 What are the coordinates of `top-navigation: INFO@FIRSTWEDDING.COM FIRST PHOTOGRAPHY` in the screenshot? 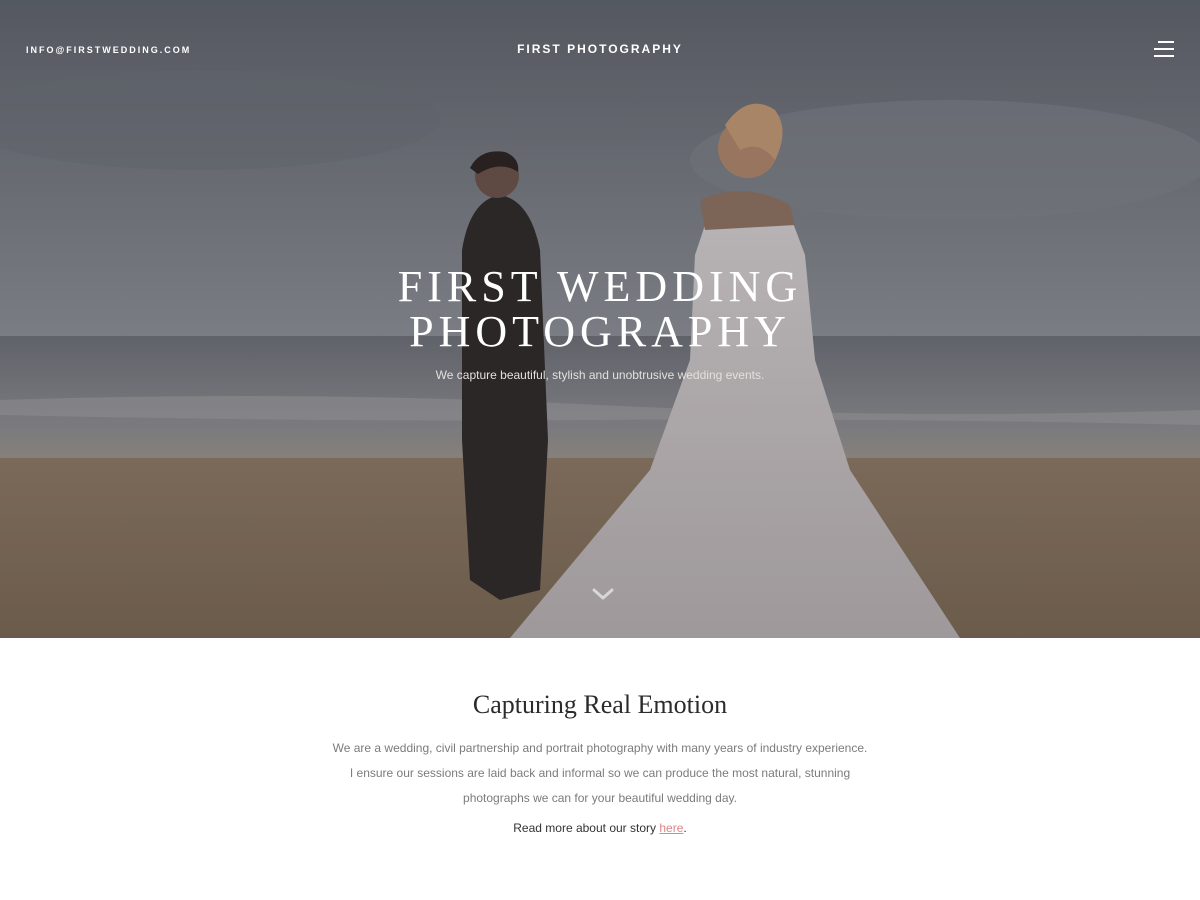 It's located at (600, 50).